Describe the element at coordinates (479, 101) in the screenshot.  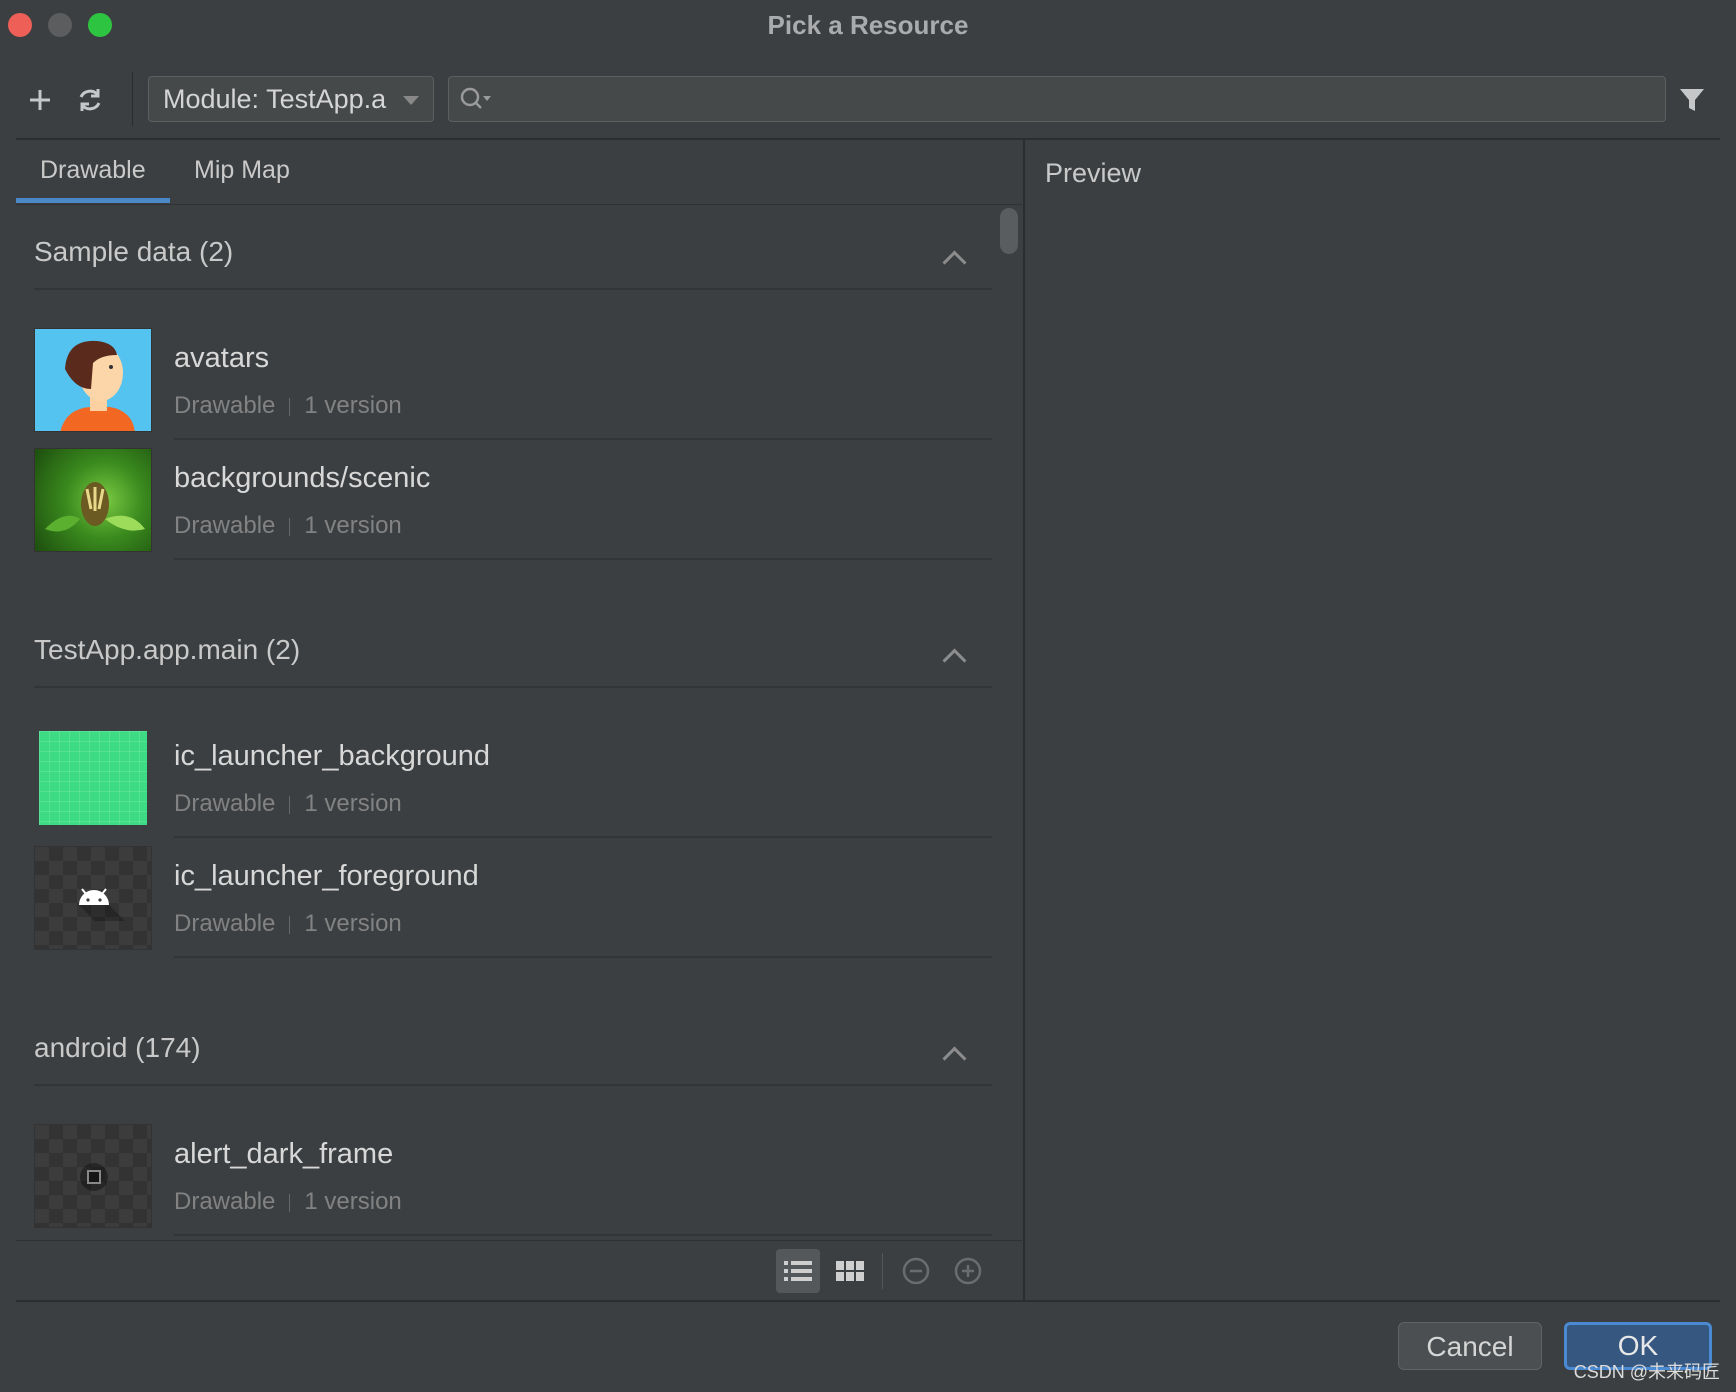
I see `search-icon` at that location.